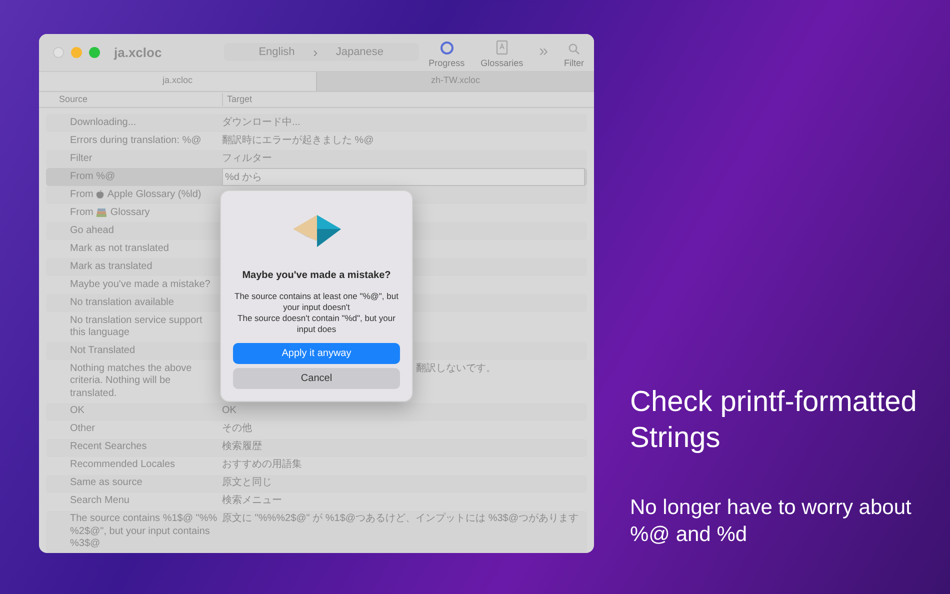  I want to click on target-text: 検索履歴, so click(242, 446).